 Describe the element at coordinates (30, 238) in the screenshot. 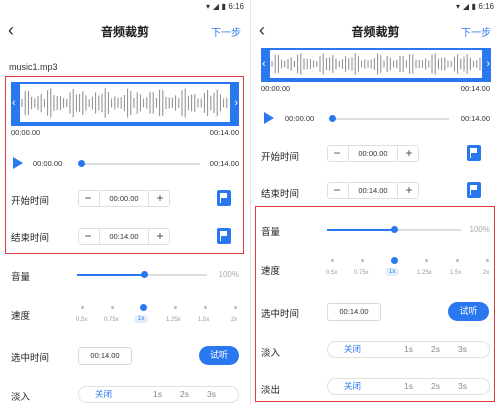

I see `end-time-label: 结束时间` at that location.